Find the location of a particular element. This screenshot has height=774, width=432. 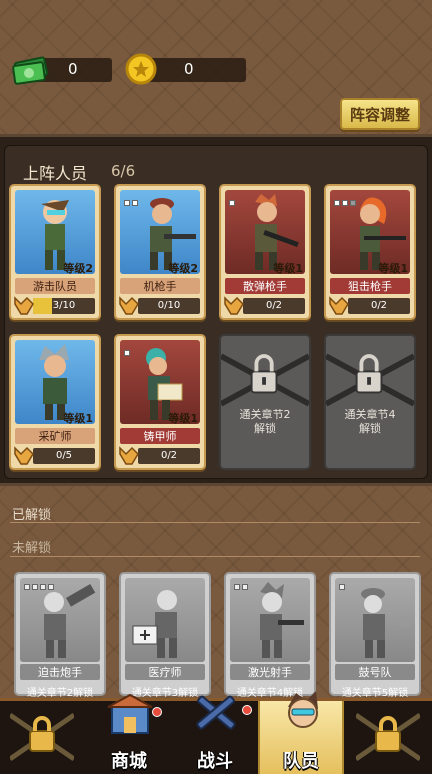

unlocked-section-label: 已解锁 is located at coordinates (32, 515).